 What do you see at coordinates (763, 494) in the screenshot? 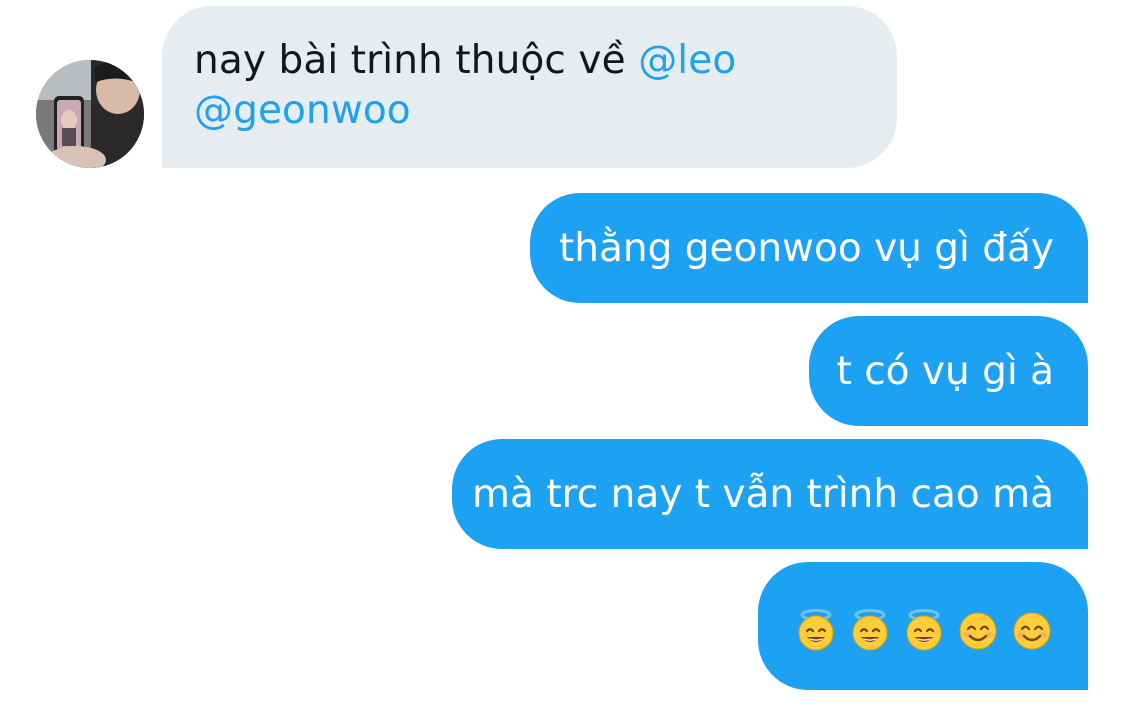
I see `sent-message-text: mà trc nay t vẫn trình cao mà` at bounding box center [763, 494].